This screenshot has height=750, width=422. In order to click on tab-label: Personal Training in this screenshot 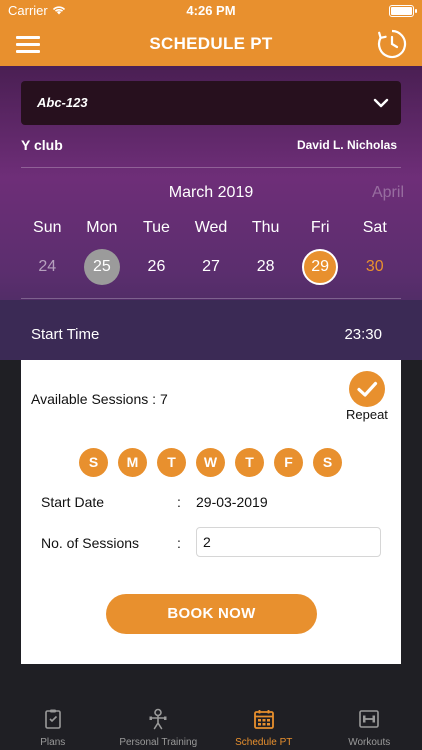, I will do `click(158, 742)`.